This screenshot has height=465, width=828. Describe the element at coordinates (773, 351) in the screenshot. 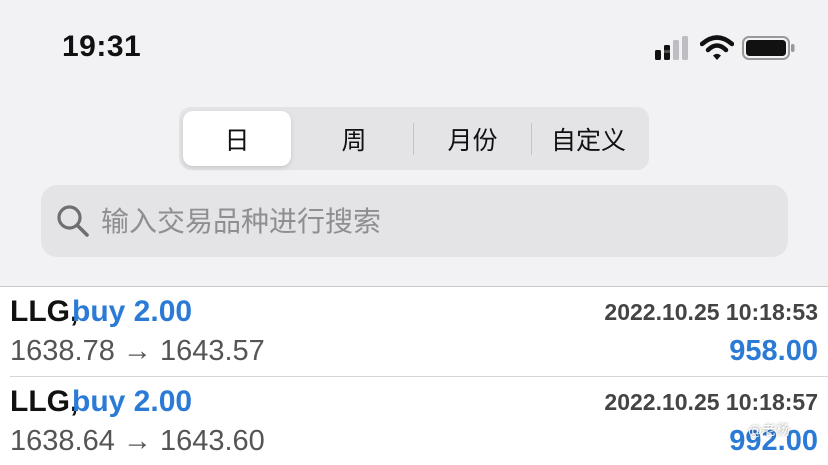

I see `trade-profit: 958.00` at that location.